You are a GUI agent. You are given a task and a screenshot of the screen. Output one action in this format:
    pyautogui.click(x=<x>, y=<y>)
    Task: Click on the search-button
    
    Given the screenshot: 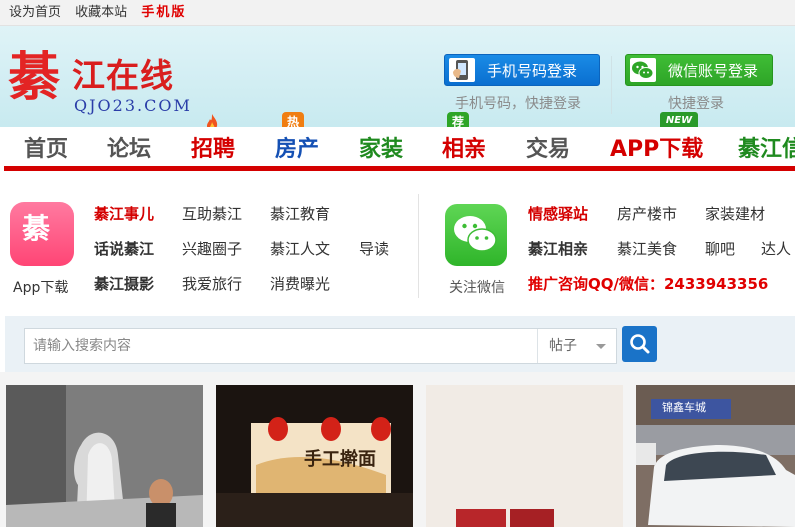 What is the action you would take?
    pyautogui.click(x=639, y=344)
    